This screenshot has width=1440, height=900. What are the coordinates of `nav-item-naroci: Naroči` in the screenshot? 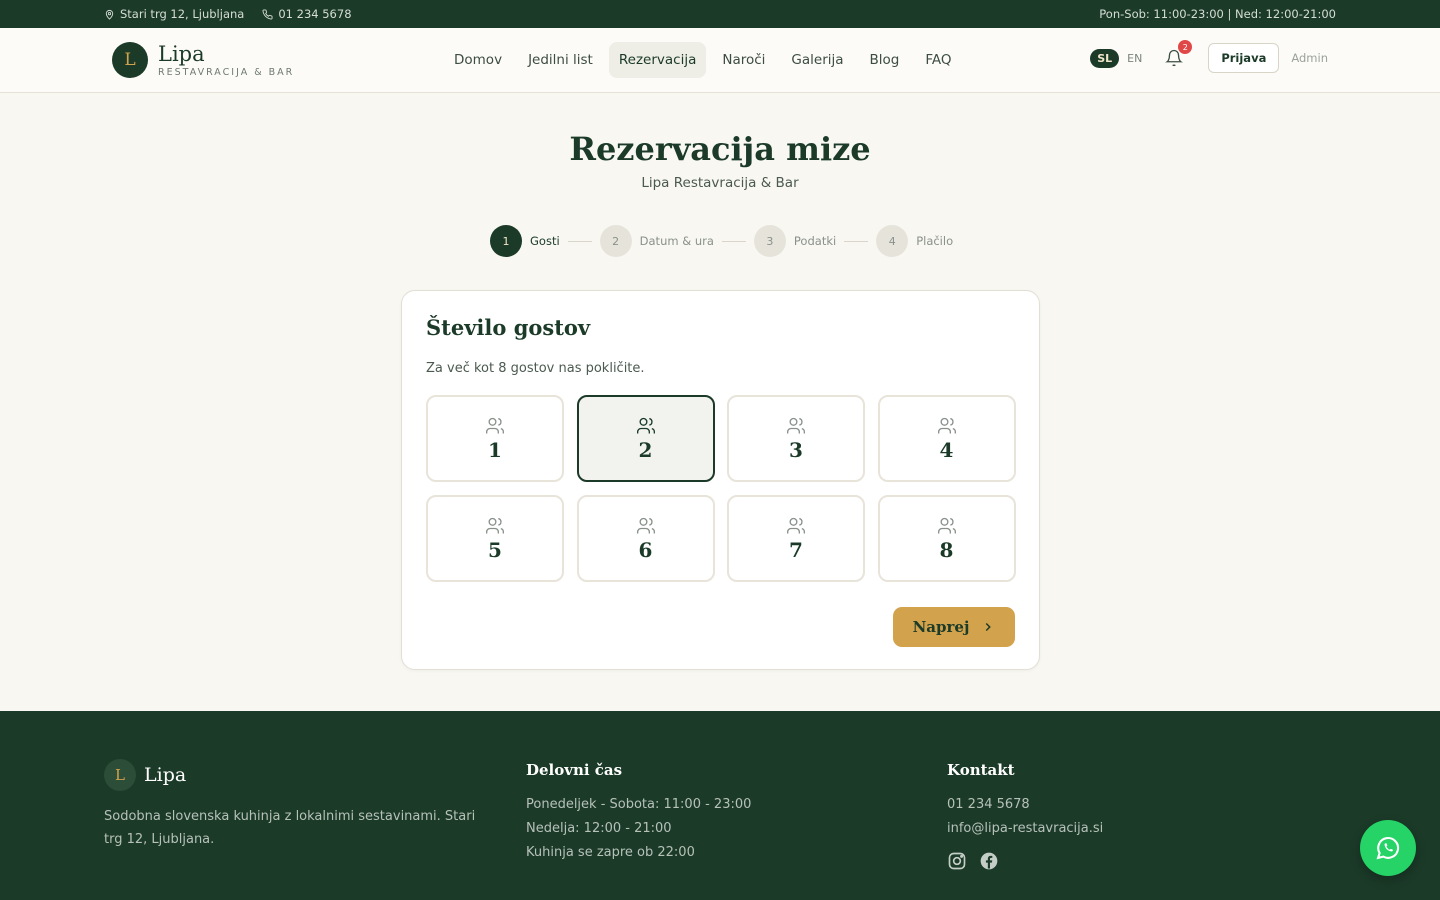 It's located at (743, 60).